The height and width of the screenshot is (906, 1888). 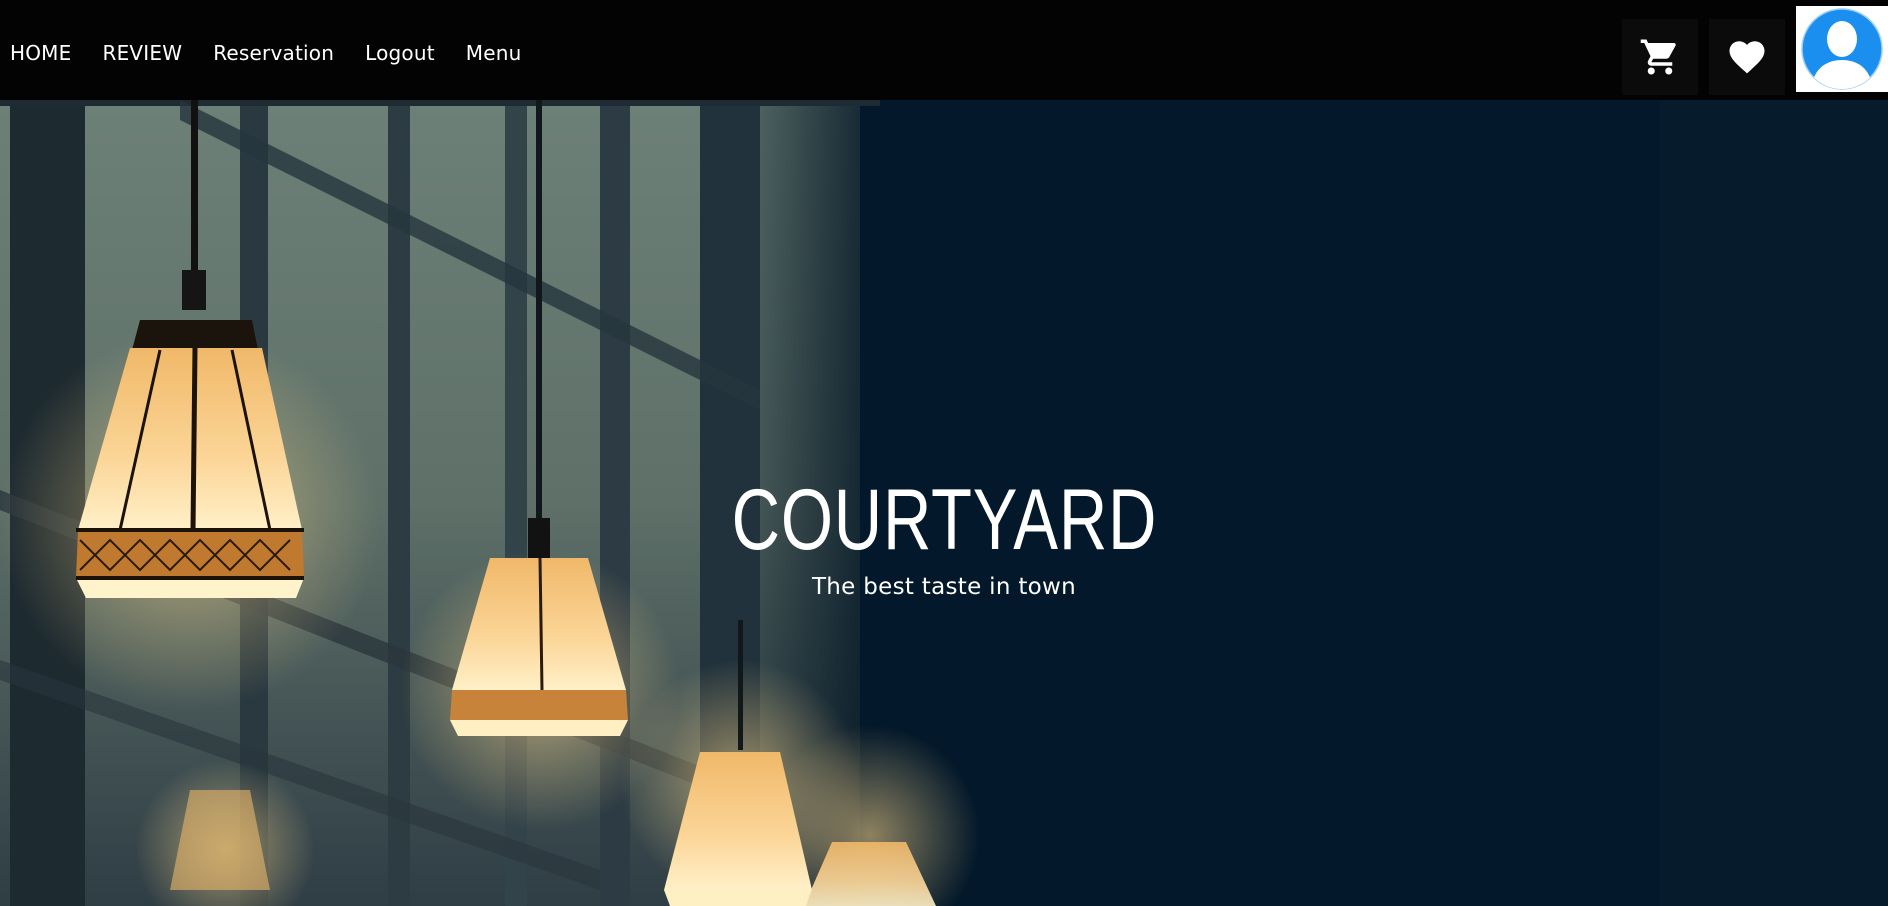 I want to click on hero-subtitle: The best taste in town, so click(x=944, y=587).